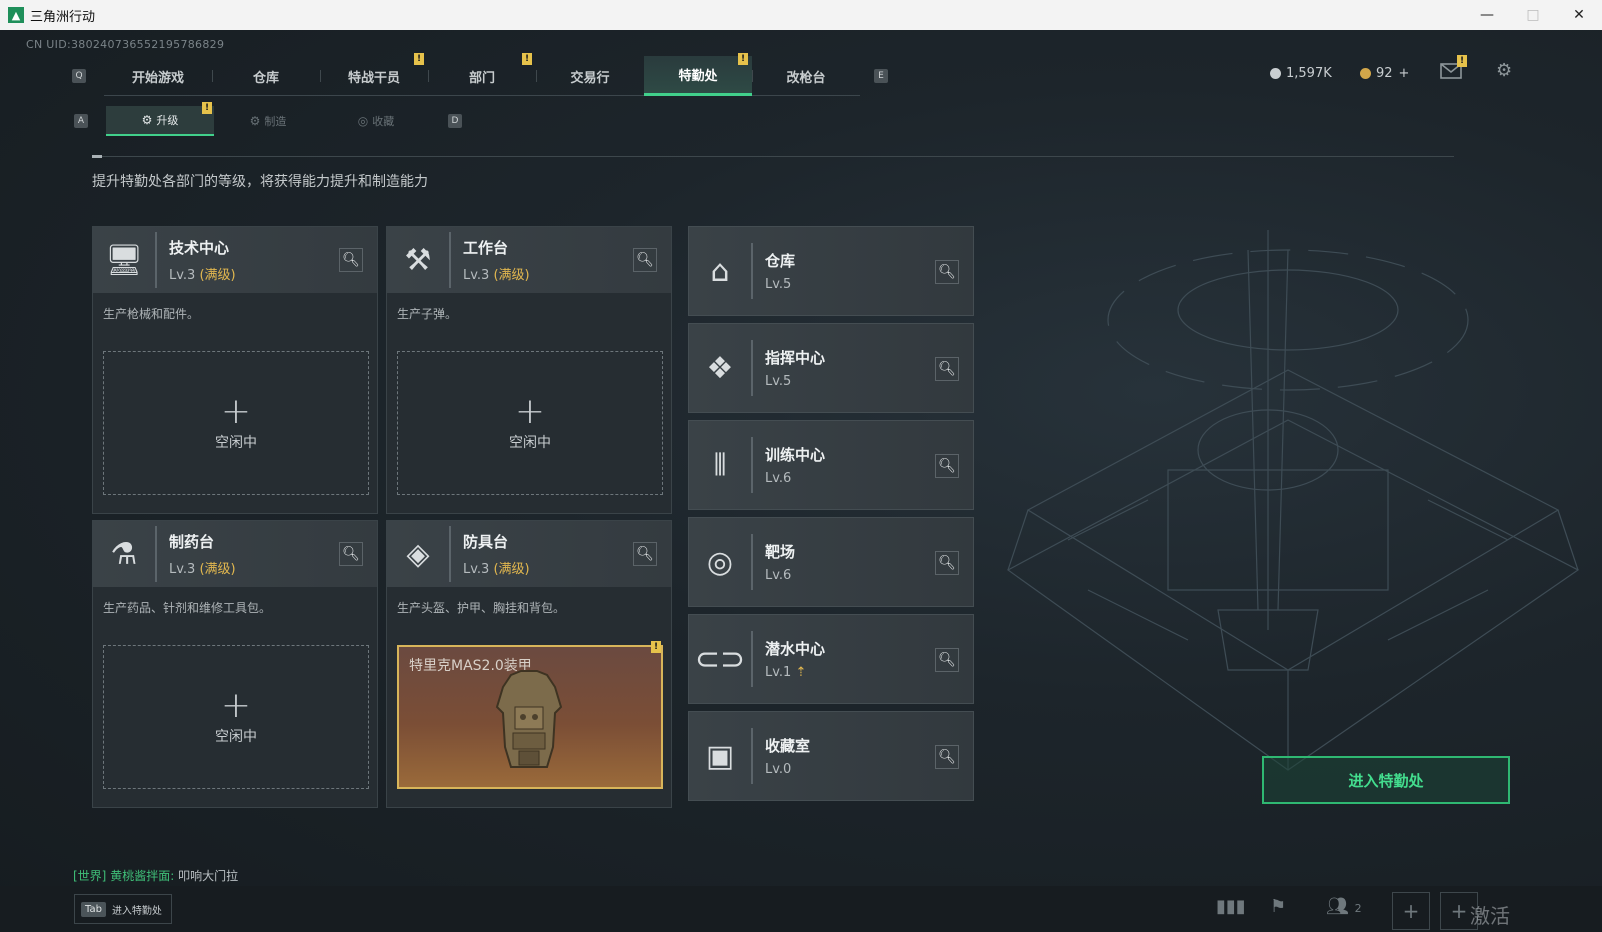 The width and height of the screenshot is (1602, 932). What do you see at coordinates (721, 368) in the screenshot?
I see `command-emblem-icon: ❖` at bounding box center [721, 368].